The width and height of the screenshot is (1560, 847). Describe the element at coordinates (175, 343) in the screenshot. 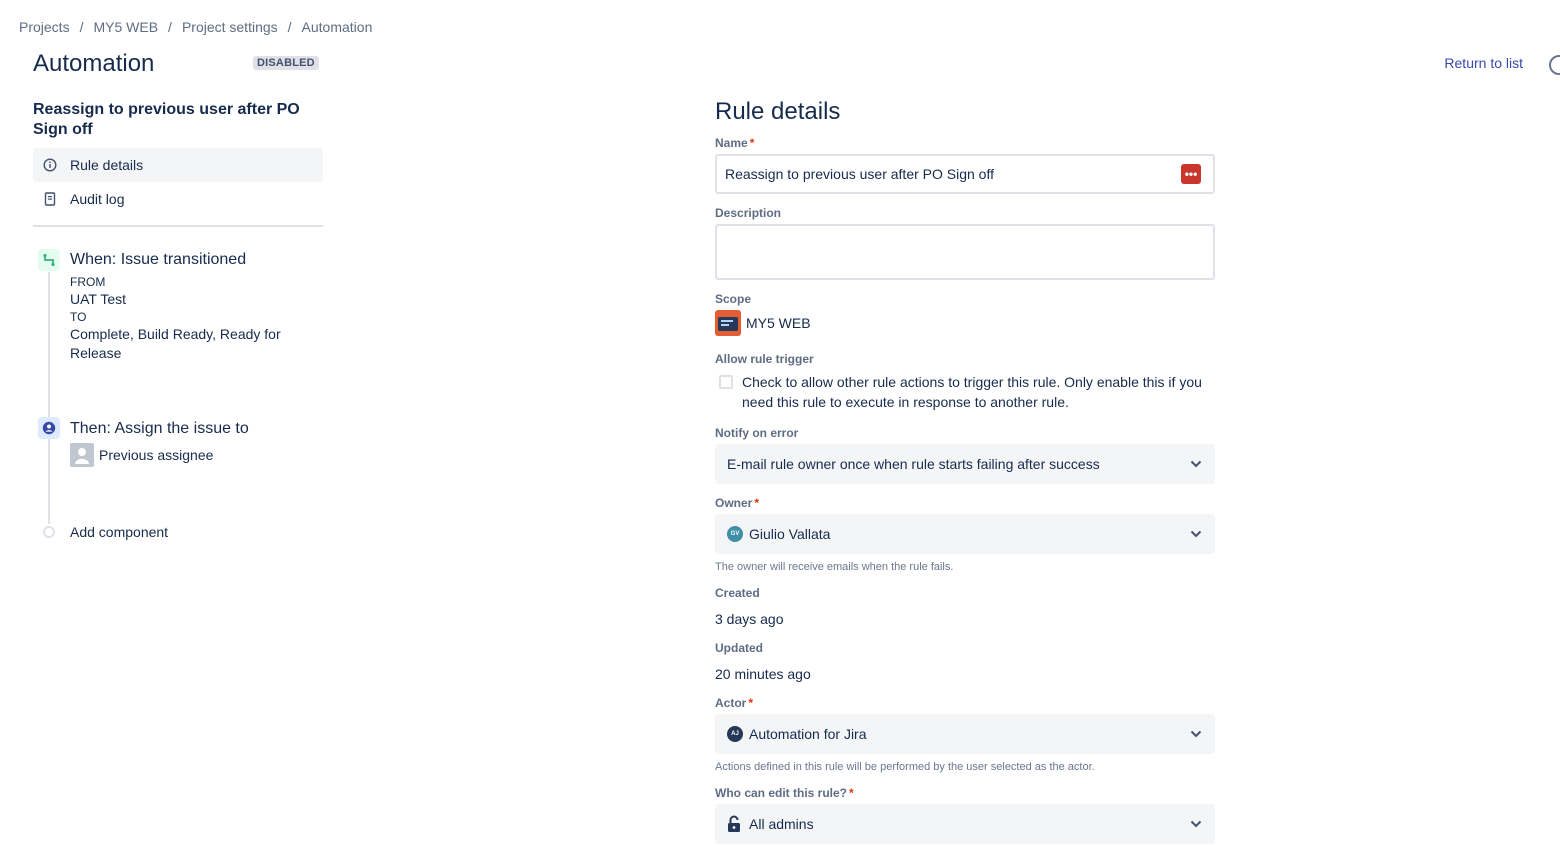

I see `trigger-to-value: Complete, Build Ready, Ready for Release` at that location.